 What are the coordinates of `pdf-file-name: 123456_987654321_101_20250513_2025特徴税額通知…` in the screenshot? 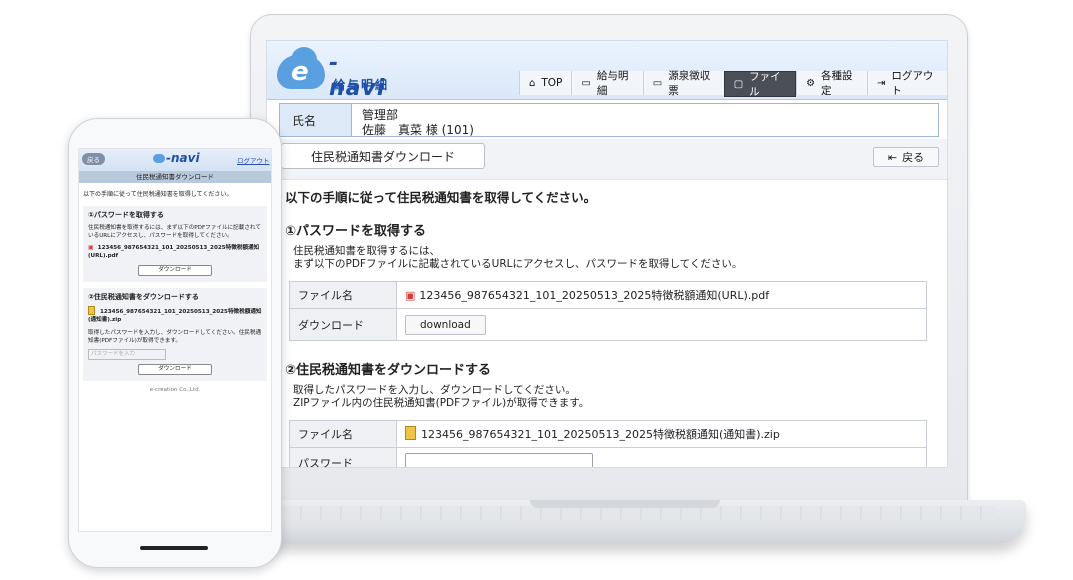 It's located at (594, 295).